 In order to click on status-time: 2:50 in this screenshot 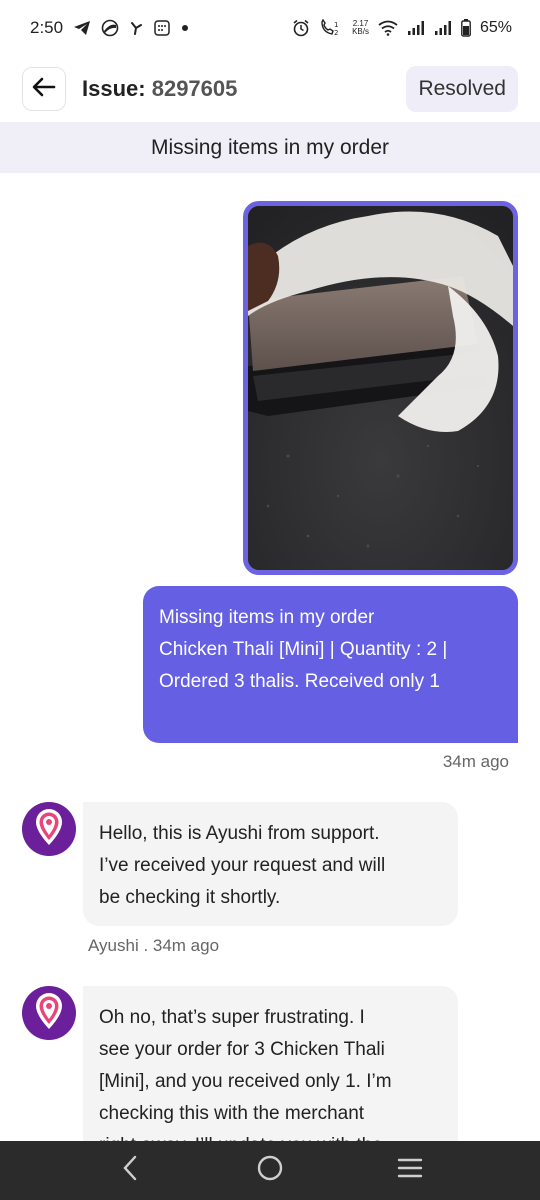, I will do `click(47, 27)`.